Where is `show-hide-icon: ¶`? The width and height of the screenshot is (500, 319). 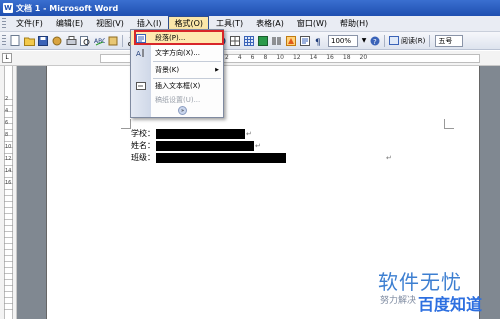
show-hide-icon: ¶ is located at coordinates (319, 41).